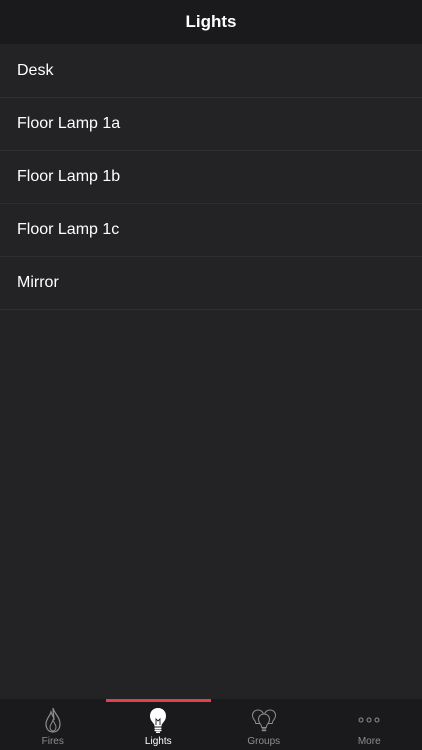 This screenshot has width=422, height=750. What do you see at coordinates (158, 720) in the screenshot?
I see `lightbulb-icon` at bounding box center [158, 720].